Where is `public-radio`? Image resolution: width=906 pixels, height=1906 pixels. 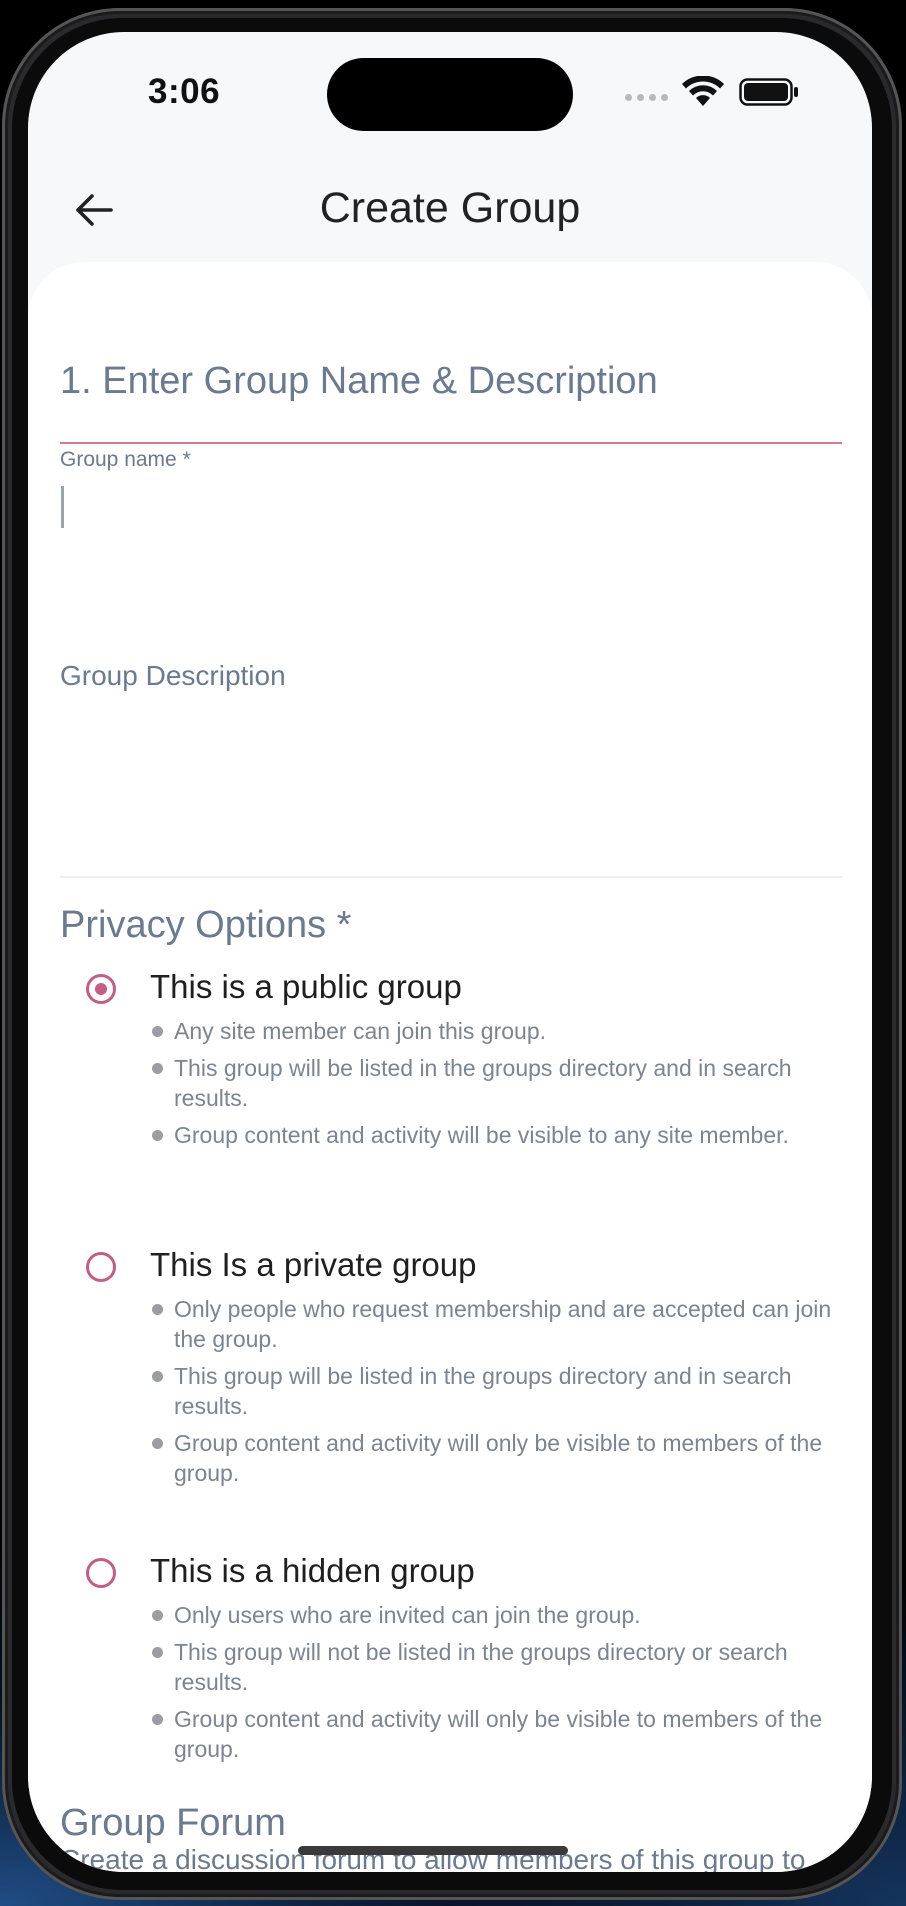
public-radio is located at coordinates (101, 989).